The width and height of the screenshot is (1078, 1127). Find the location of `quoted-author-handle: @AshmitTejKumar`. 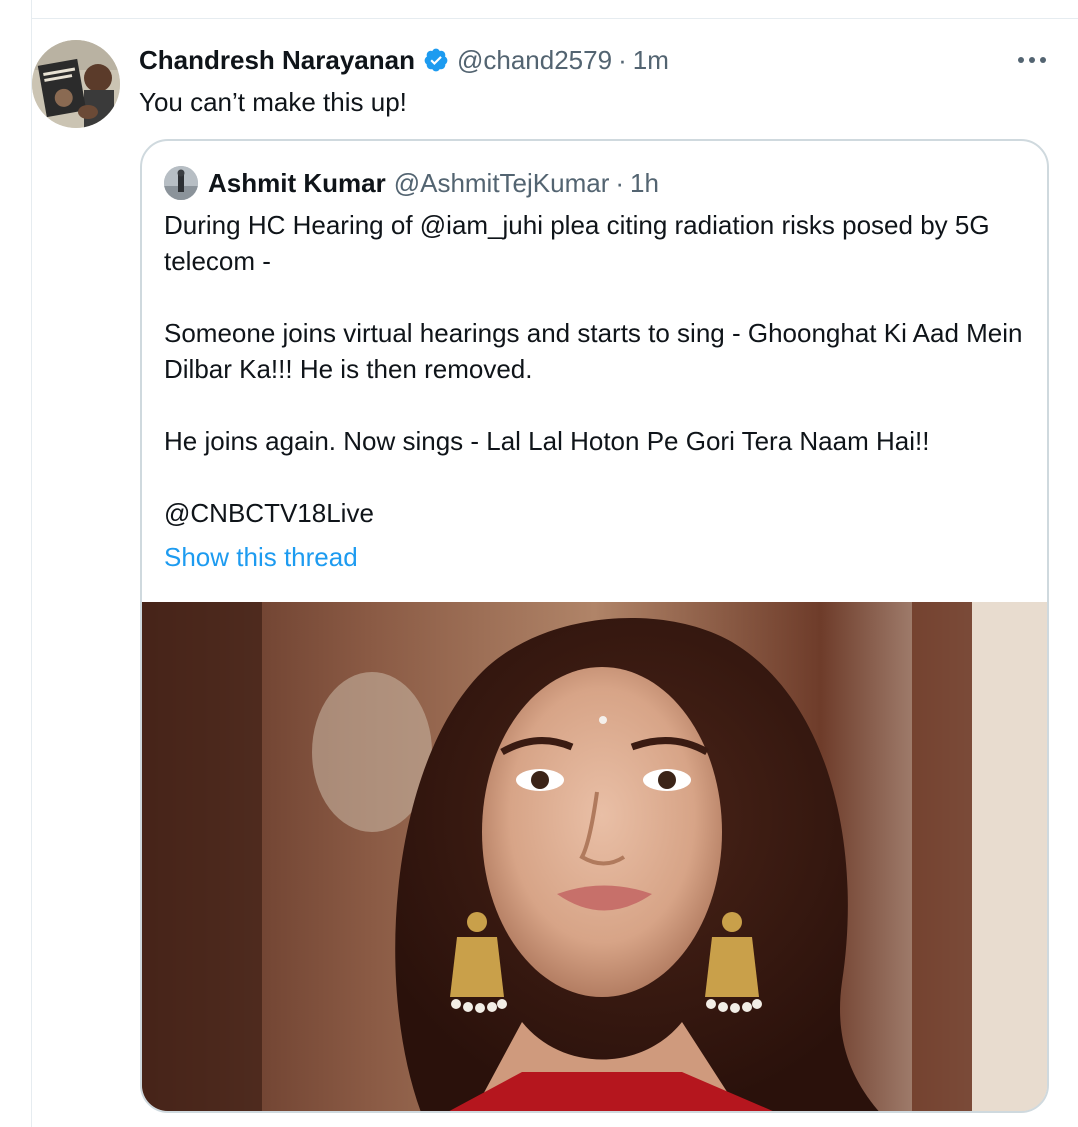

quoted-author-handle: @AshmitTejKumar is located at coordinates (502, 183).